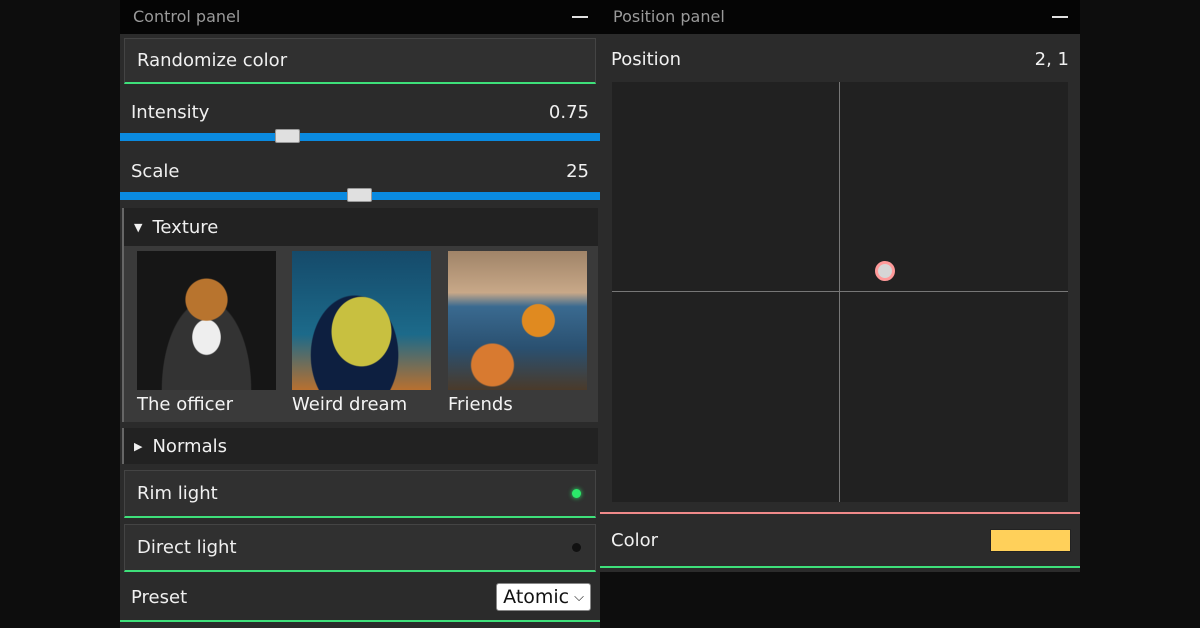 Image resolution: width=1200 pixels, height=628 pixels. Describe the element at coordinates (360, 112) in the screenshot. I see `intensity-row: Intensity 0.75` at that location.